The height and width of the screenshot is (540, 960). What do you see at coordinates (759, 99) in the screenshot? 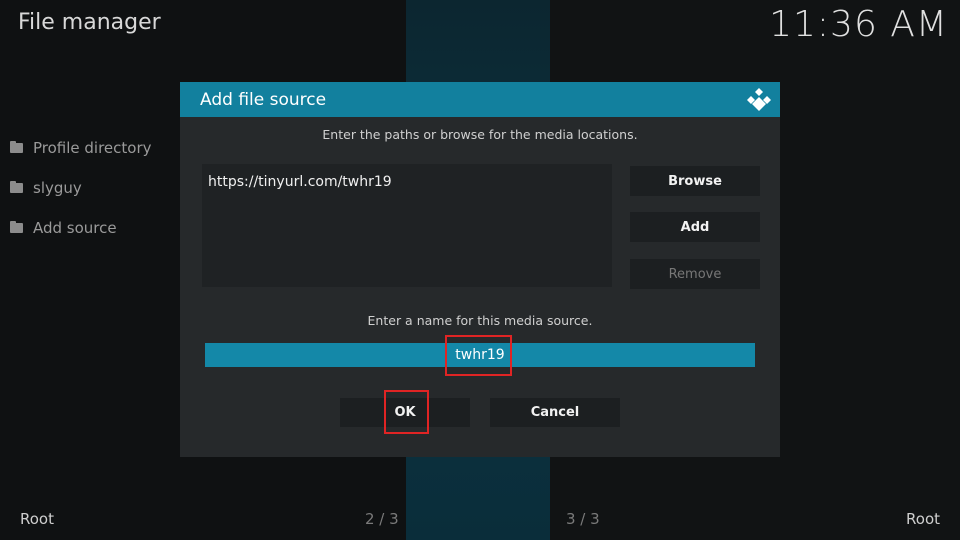
I see `kodi-logo-icon` at bounding box center [759, 99].